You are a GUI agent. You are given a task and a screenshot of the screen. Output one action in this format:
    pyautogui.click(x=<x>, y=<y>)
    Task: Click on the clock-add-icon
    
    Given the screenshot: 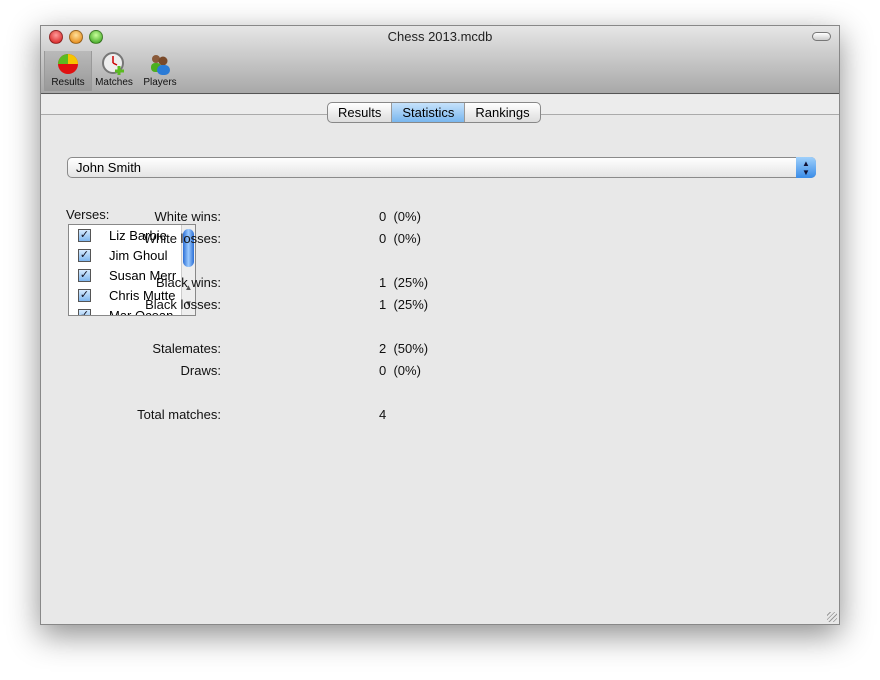 What is the action you would take?
    pyautogui.click(x=114, y=64)
    